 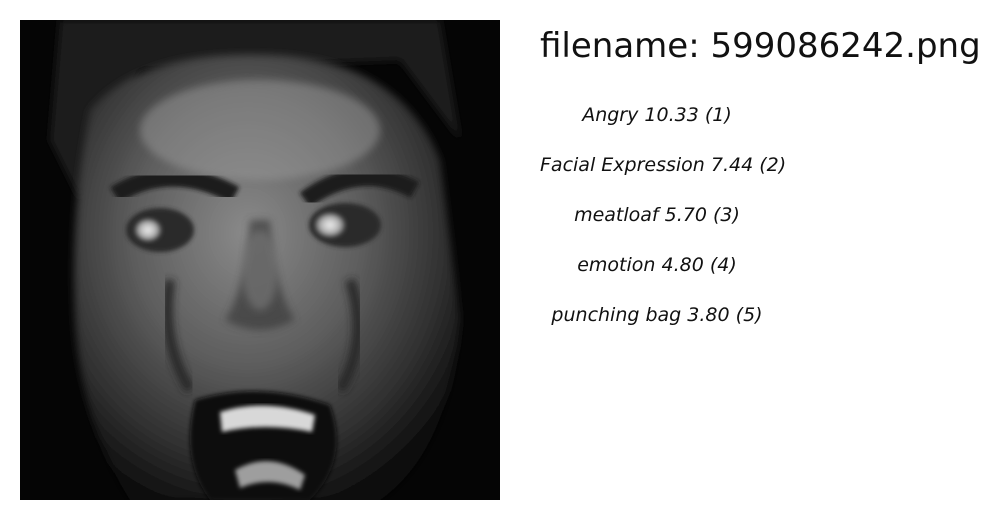 What do you see at coordinates (671, 115) in the screenshot?
I see `prediction-score: 10.33` at bounding box center [671, 115].